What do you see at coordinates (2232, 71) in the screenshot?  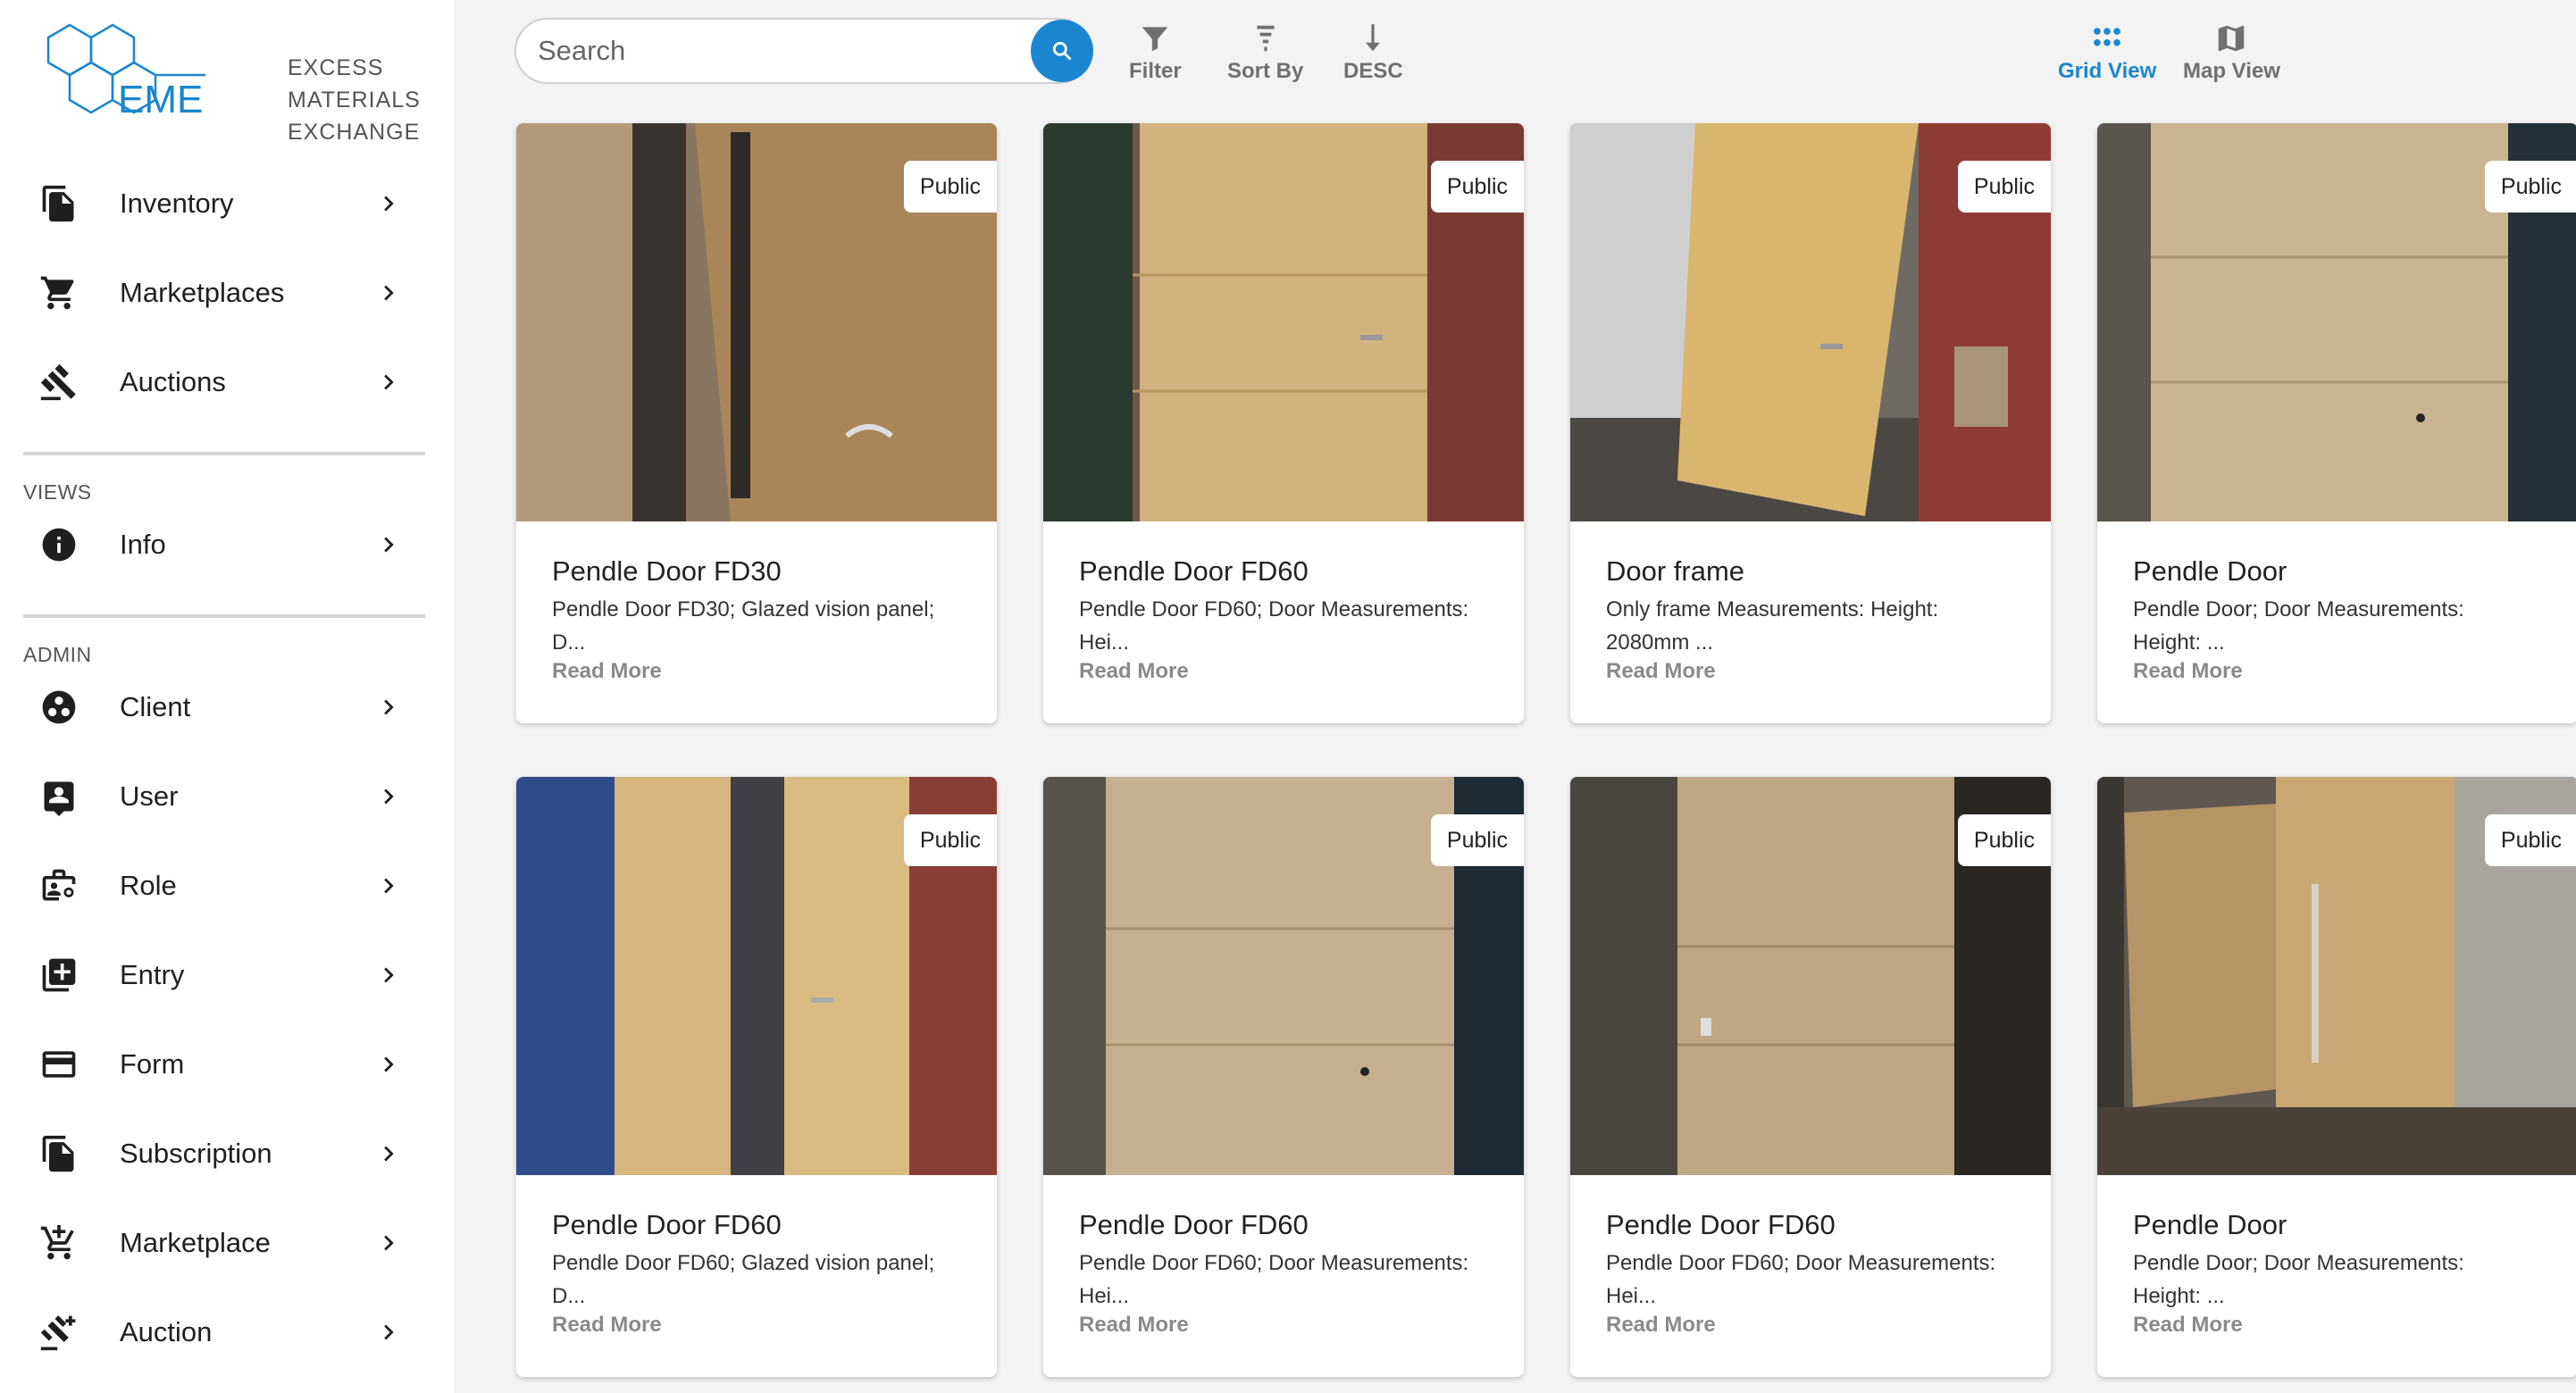 I see `map-view-label: Map View` at bounding box center [2232, 71].